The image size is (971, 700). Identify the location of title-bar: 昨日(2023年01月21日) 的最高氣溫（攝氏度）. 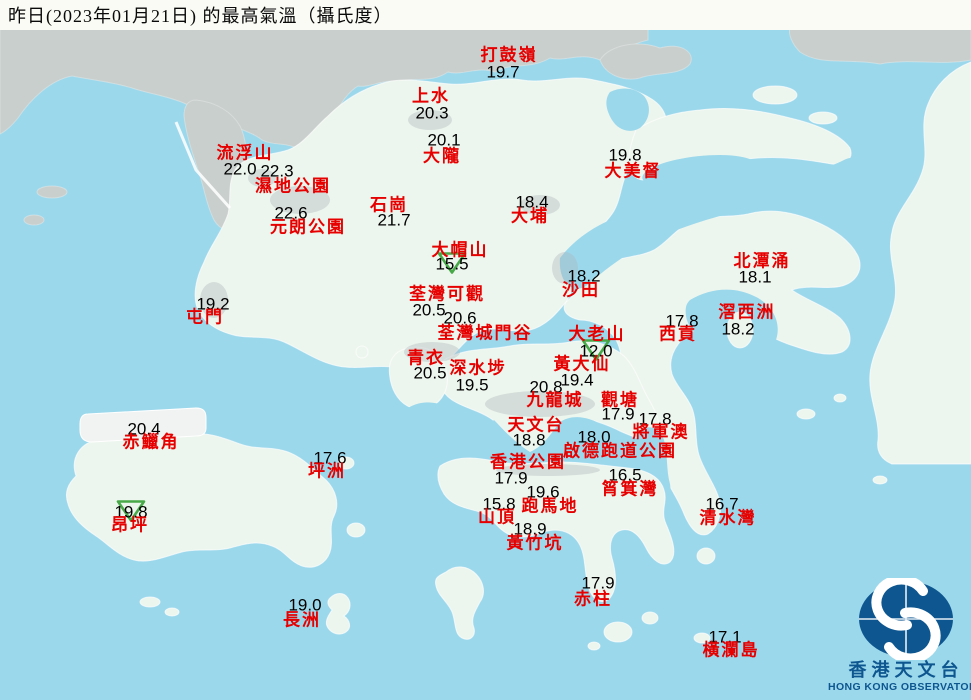
(485, 15).